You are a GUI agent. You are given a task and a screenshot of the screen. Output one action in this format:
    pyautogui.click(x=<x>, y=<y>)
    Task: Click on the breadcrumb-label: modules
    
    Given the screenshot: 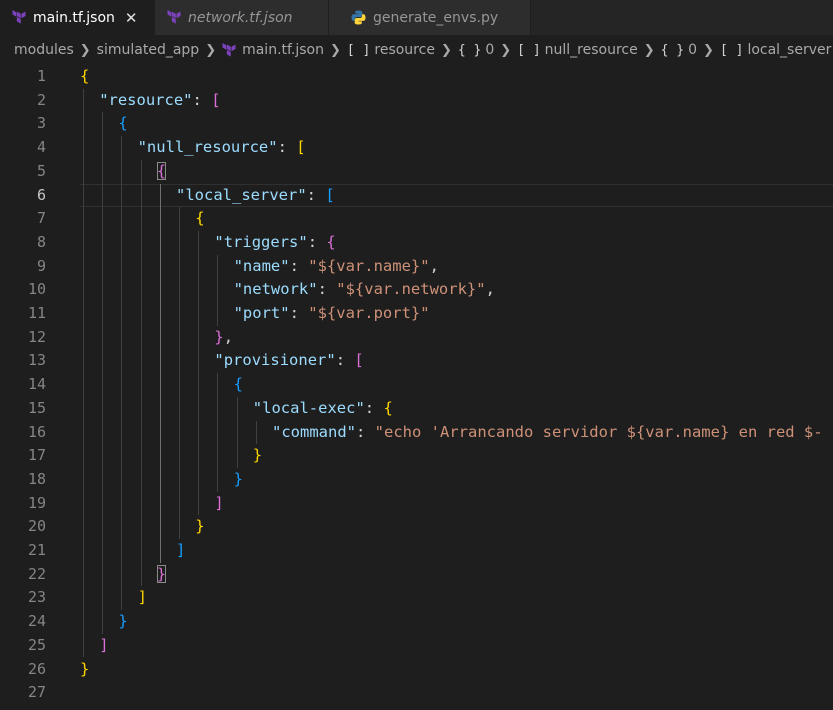 What is the action you would take?
    pyautogui.click(x=44, y=50)
    